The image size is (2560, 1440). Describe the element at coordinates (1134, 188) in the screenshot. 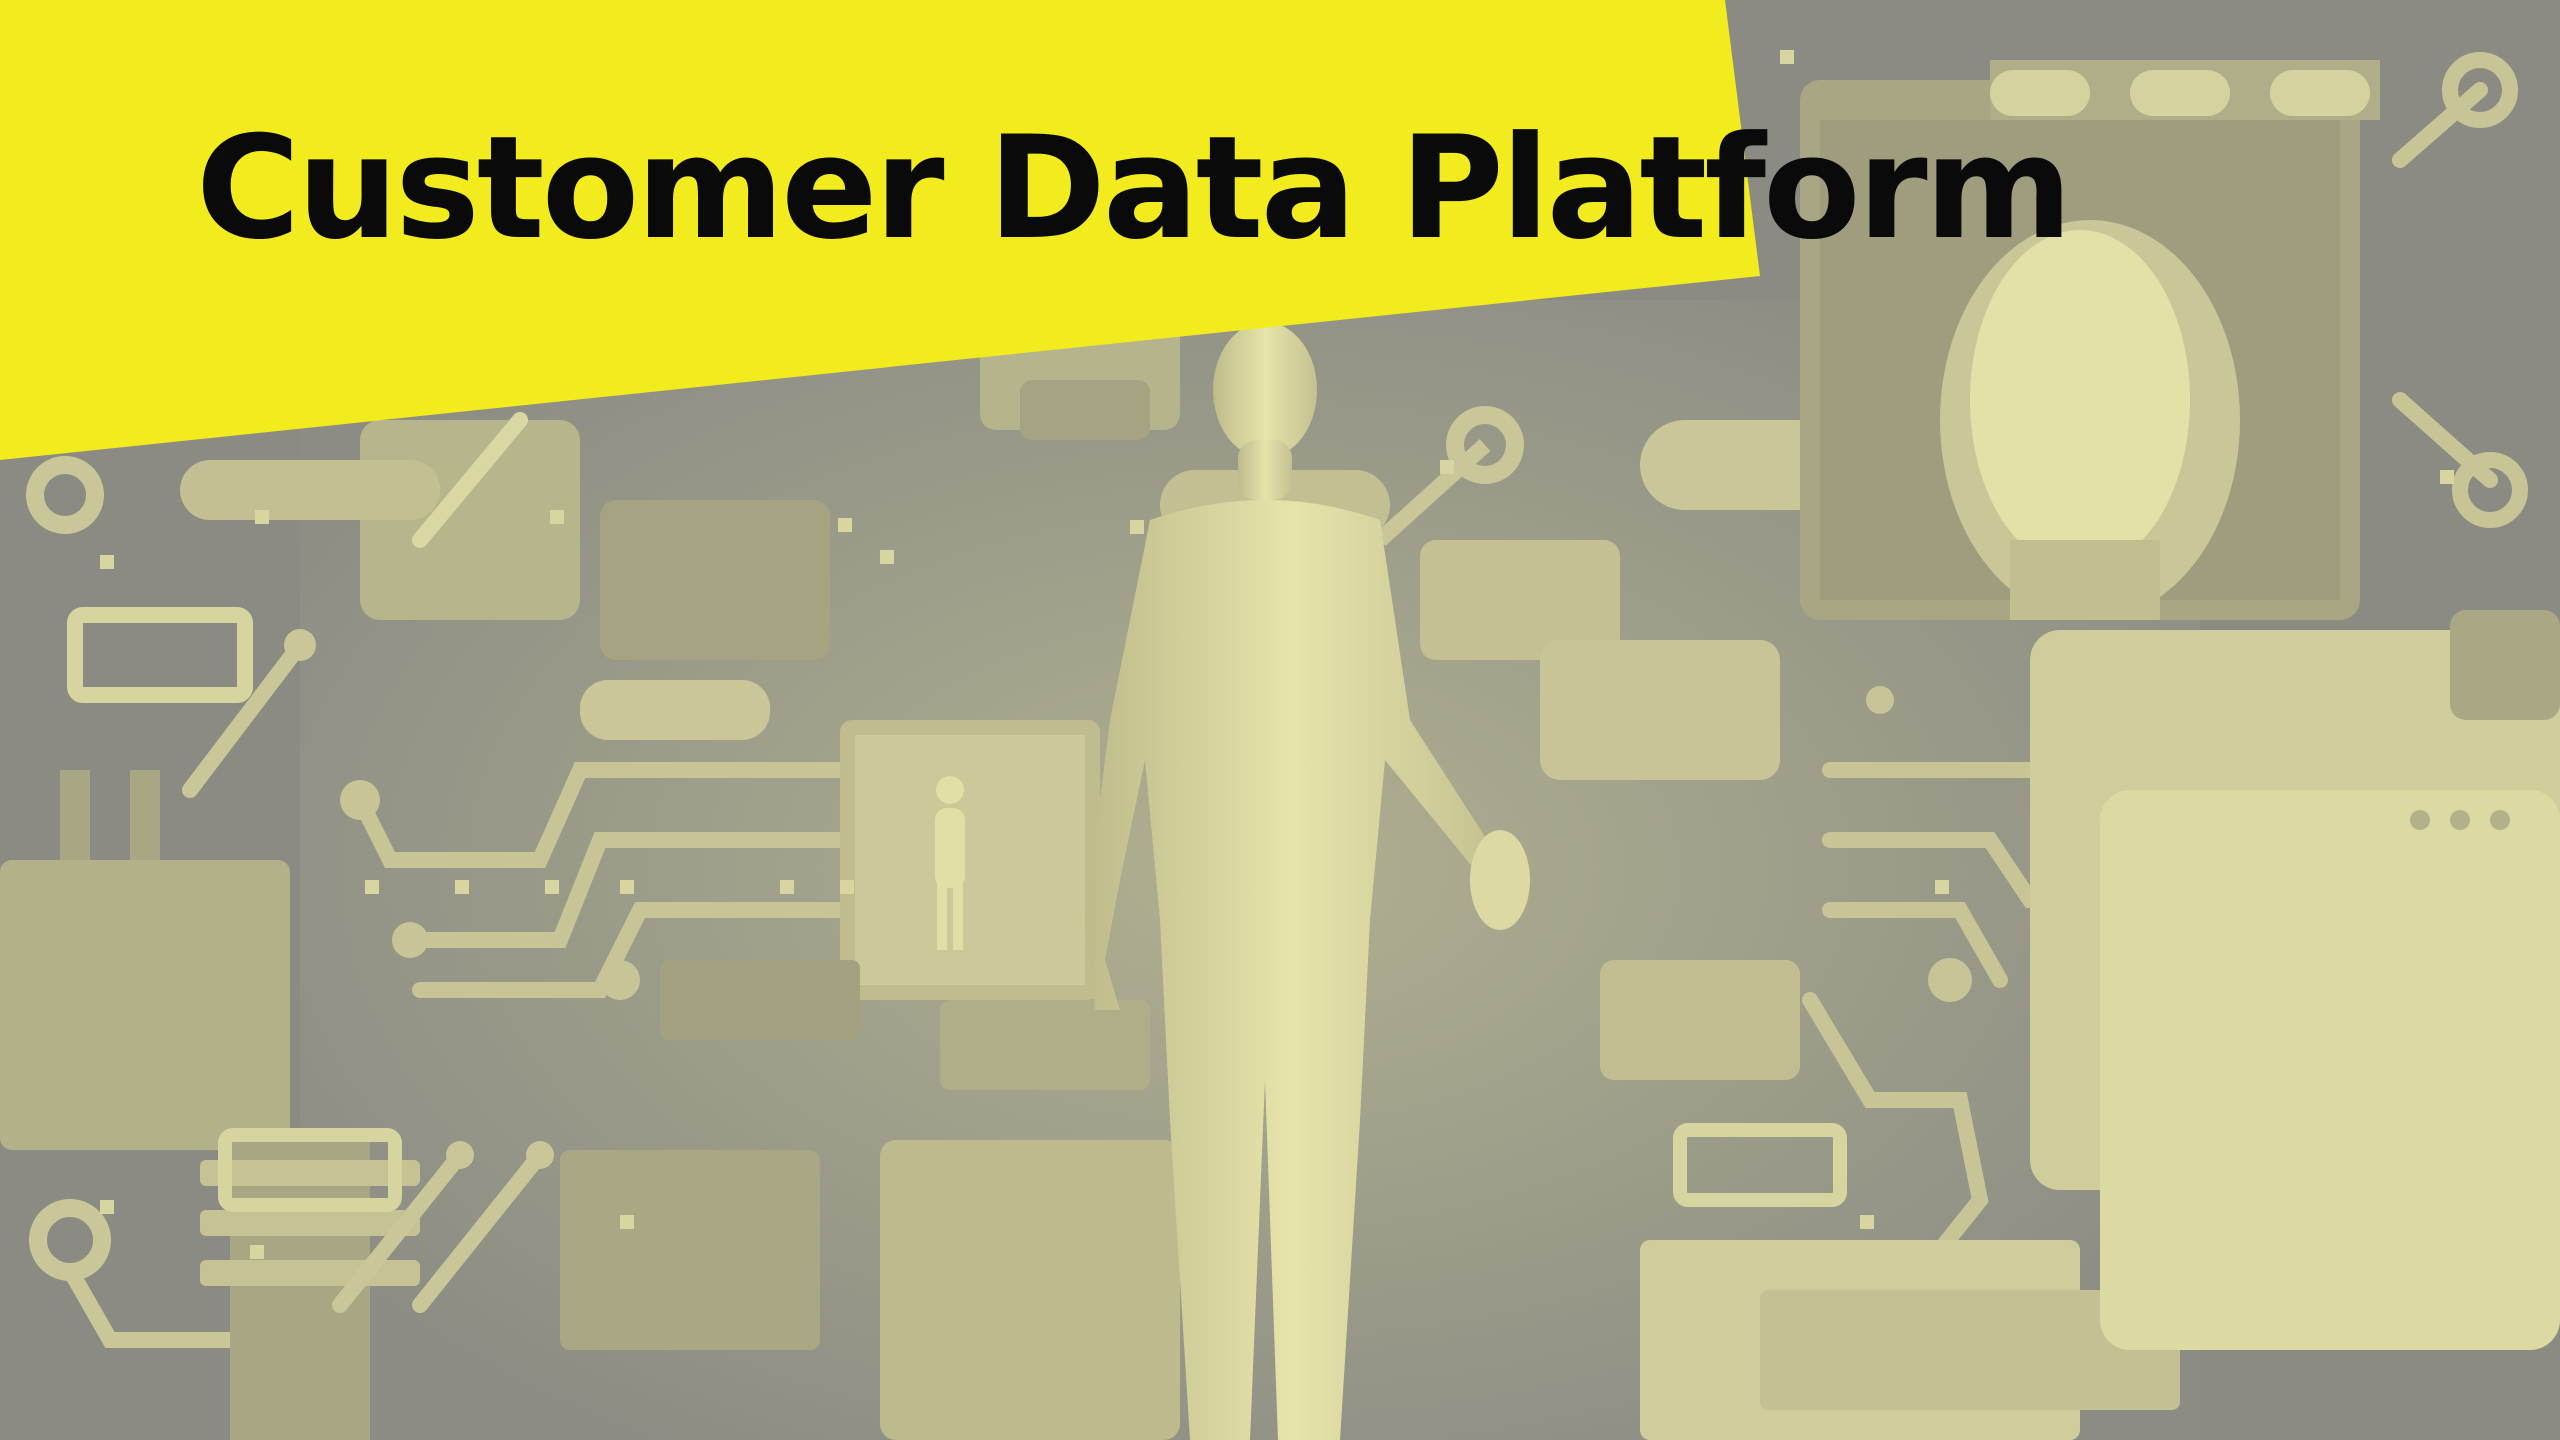

I see `page-title: Customer Data Platform` at that location.